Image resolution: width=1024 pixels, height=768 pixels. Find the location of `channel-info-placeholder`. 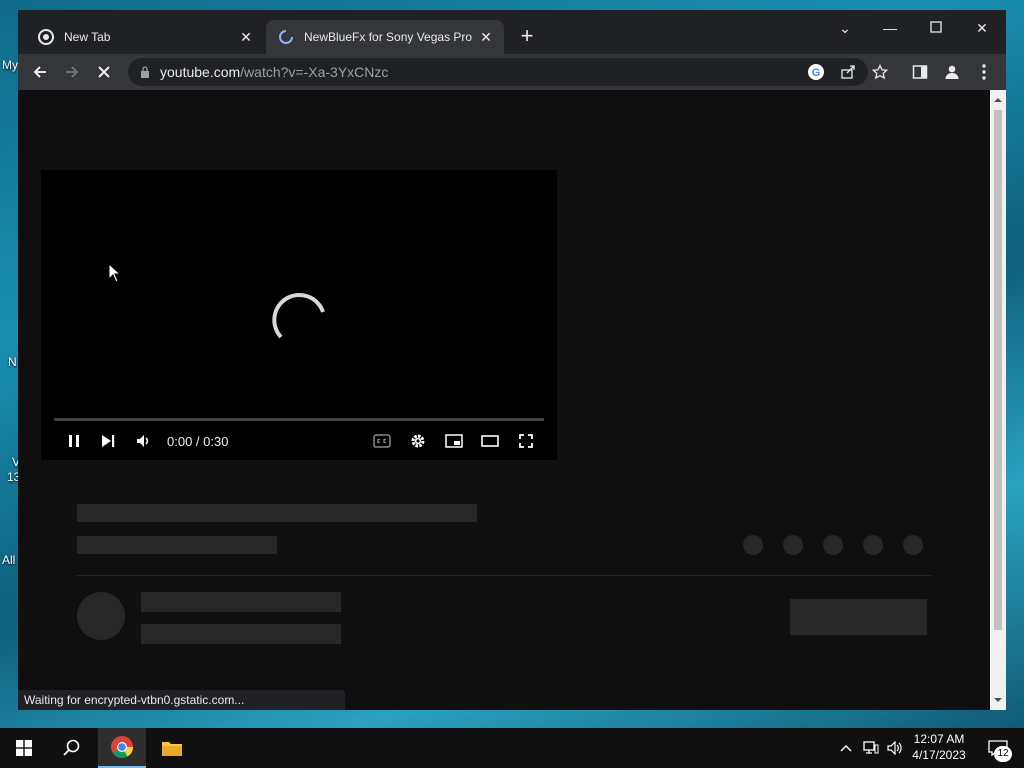

channel-info-placeholder is located at coordinates (241, 634).